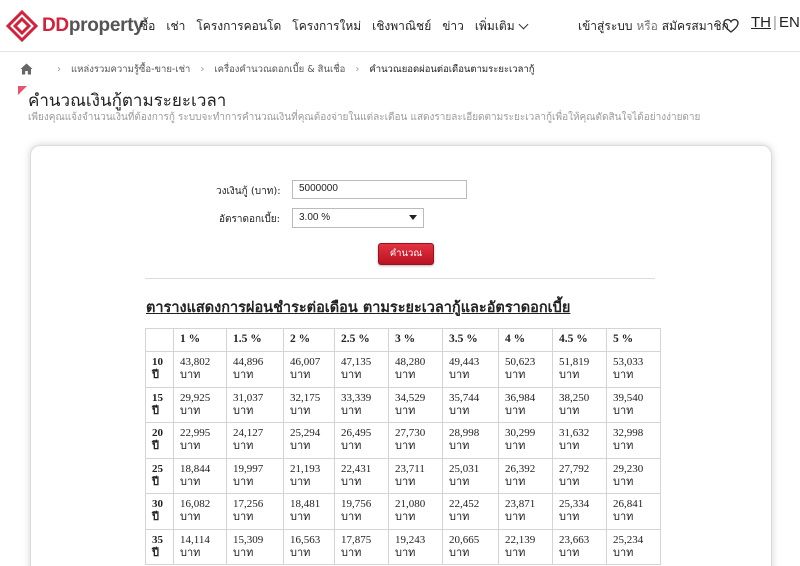 The width and height of the screenshot is (800, 566). What do you see at coordinates (356, 504) in the screenshot?
I see `payment-amount: 19,756` at bounding box center [356, 504].